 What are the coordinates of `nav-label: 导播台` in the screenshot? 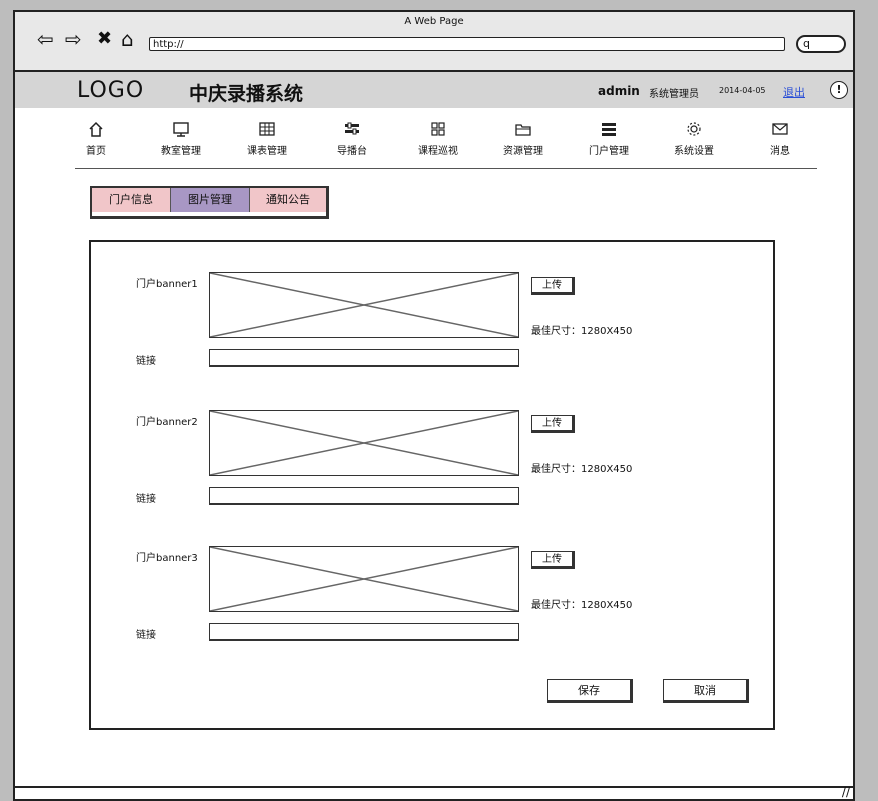 It's located at (352, 151).